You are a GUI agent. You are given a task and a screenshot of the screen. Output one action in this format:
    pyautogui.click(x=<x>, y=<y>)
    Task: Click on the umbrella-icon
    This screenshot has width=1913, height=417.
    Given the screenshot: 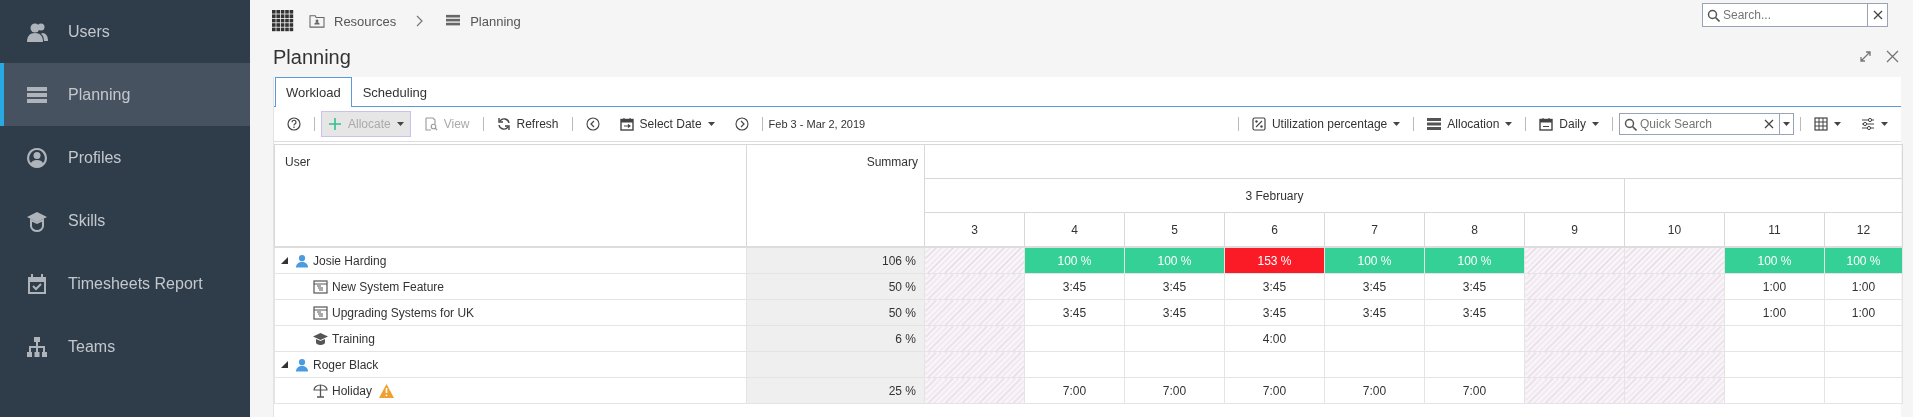 What is the action you would take?
    pyautogui.click(x=320, y=390)
    